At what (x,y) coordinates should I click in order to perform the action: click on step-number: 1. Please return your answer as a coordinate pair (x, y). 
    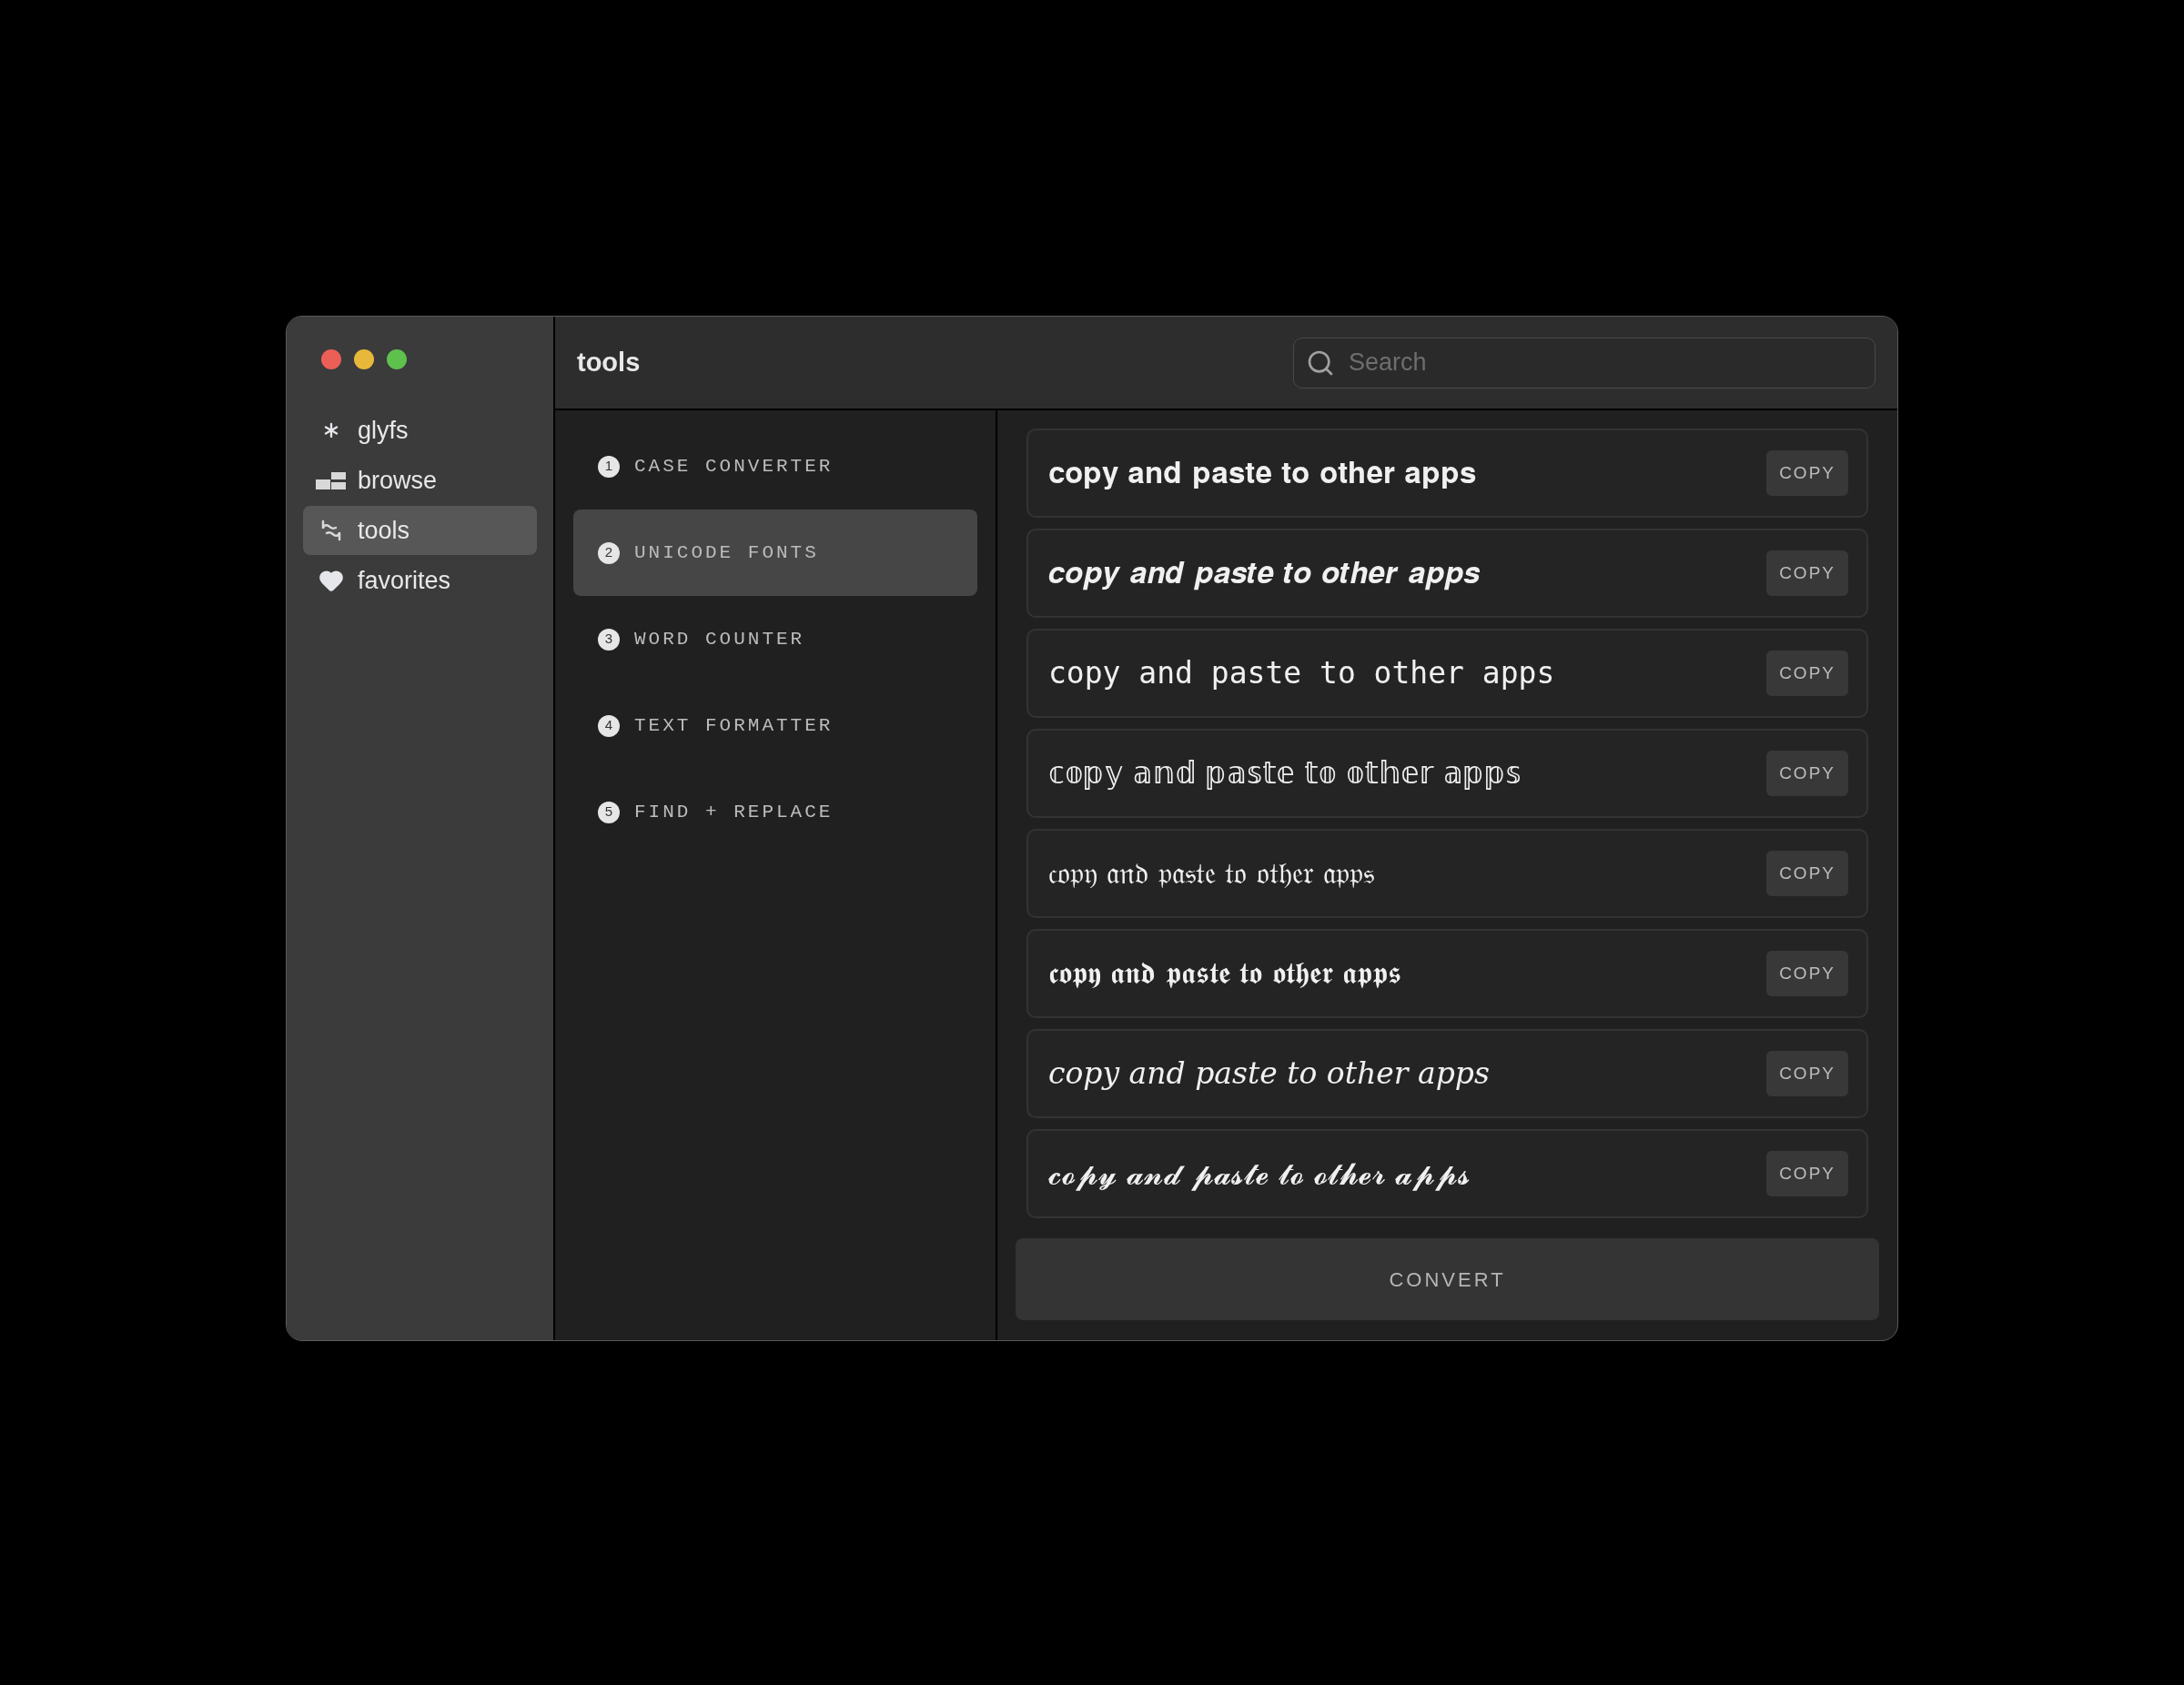
    Looking at the image, I should click on (609, 466).